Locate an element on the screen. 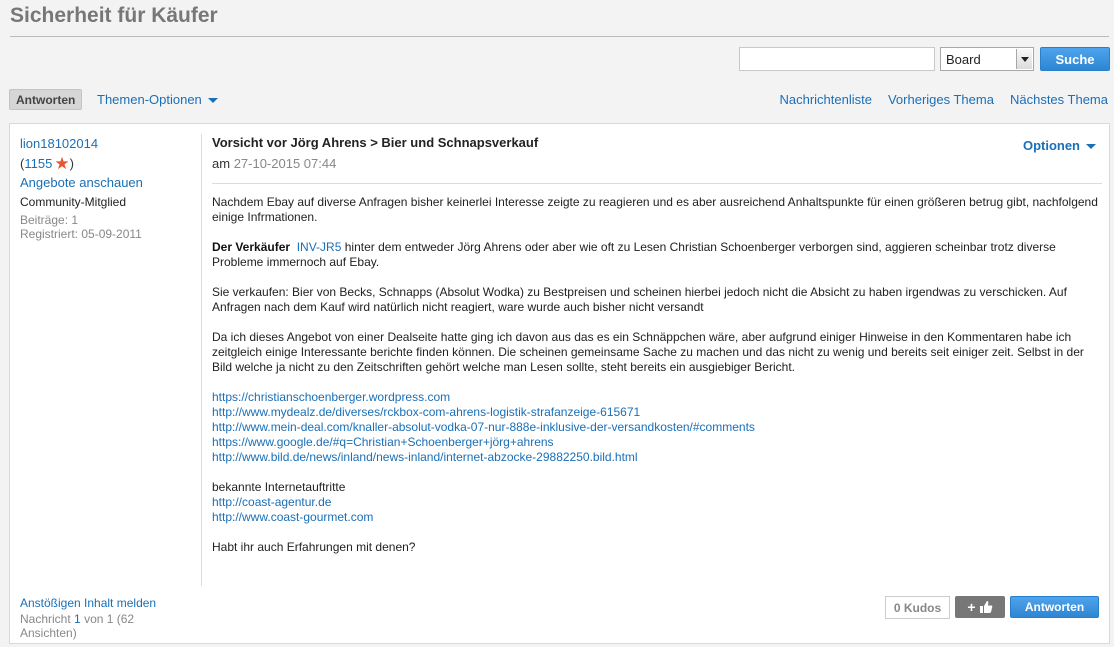 This screenshot has width=1114, height=647. give-kudo-button: + is located at coordinates (980, 607).